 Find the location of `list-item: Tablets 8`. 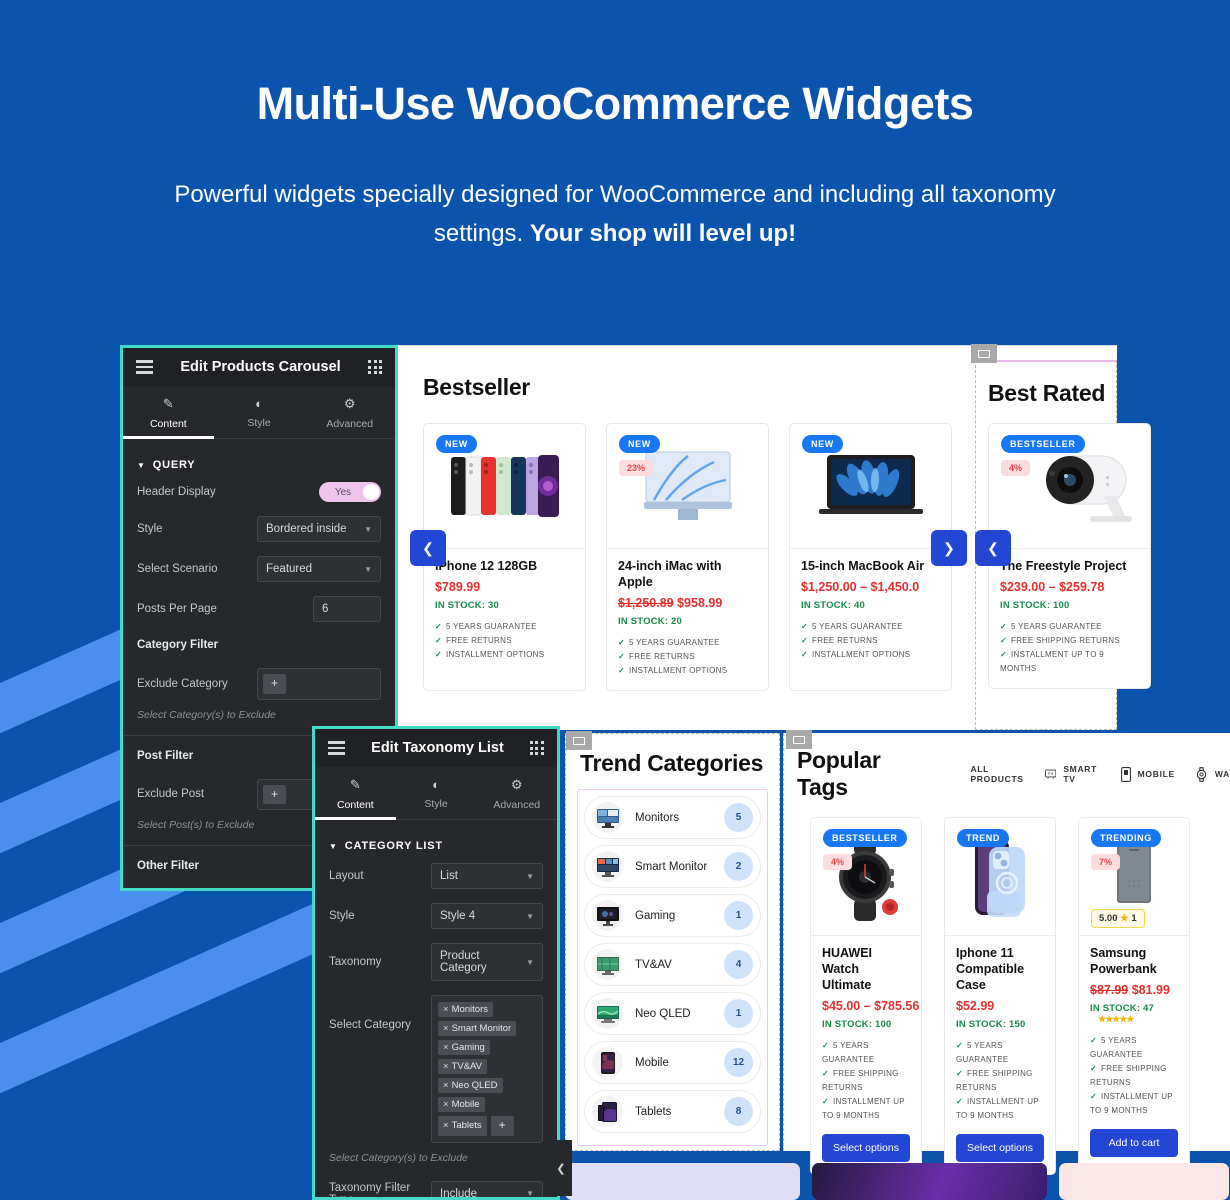

list-item: Tablets 8 is located at coordinates (672, 1111).